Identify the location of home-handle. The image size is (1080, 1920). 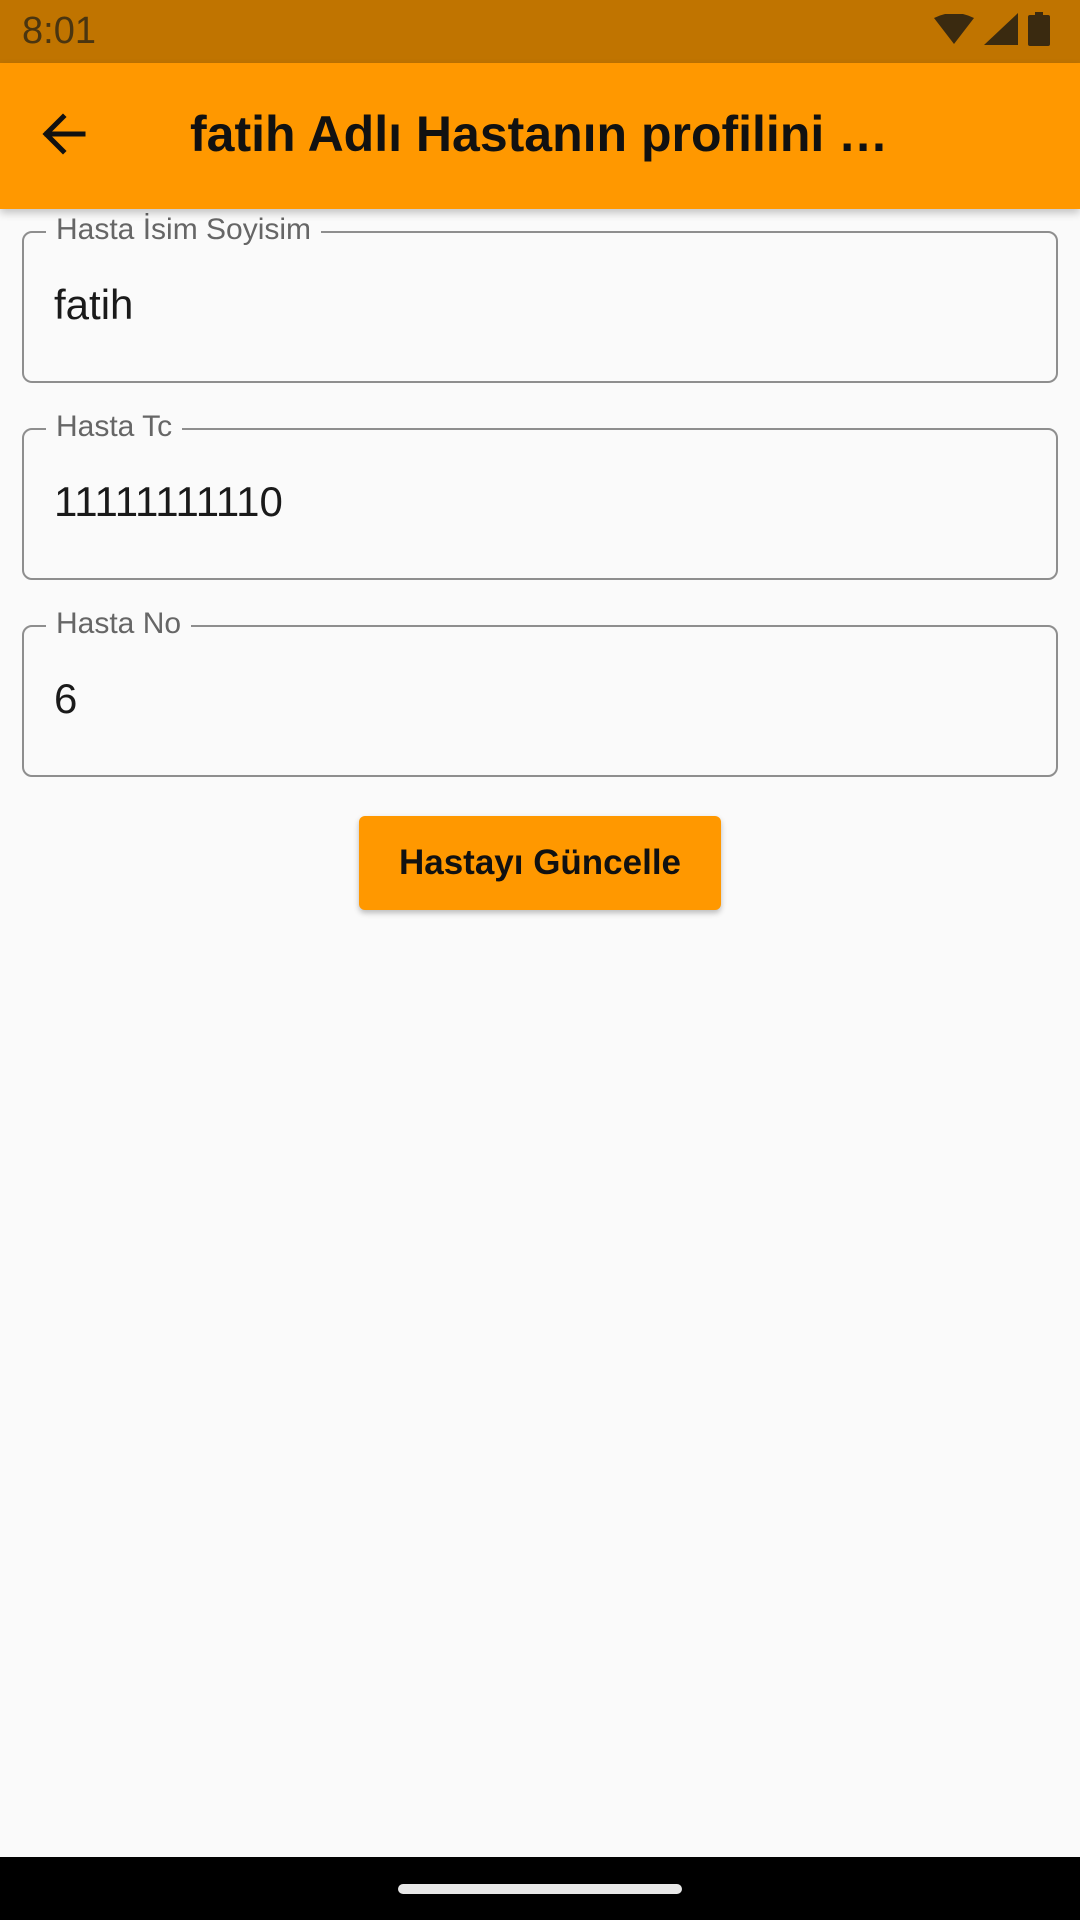
(540, 1889).